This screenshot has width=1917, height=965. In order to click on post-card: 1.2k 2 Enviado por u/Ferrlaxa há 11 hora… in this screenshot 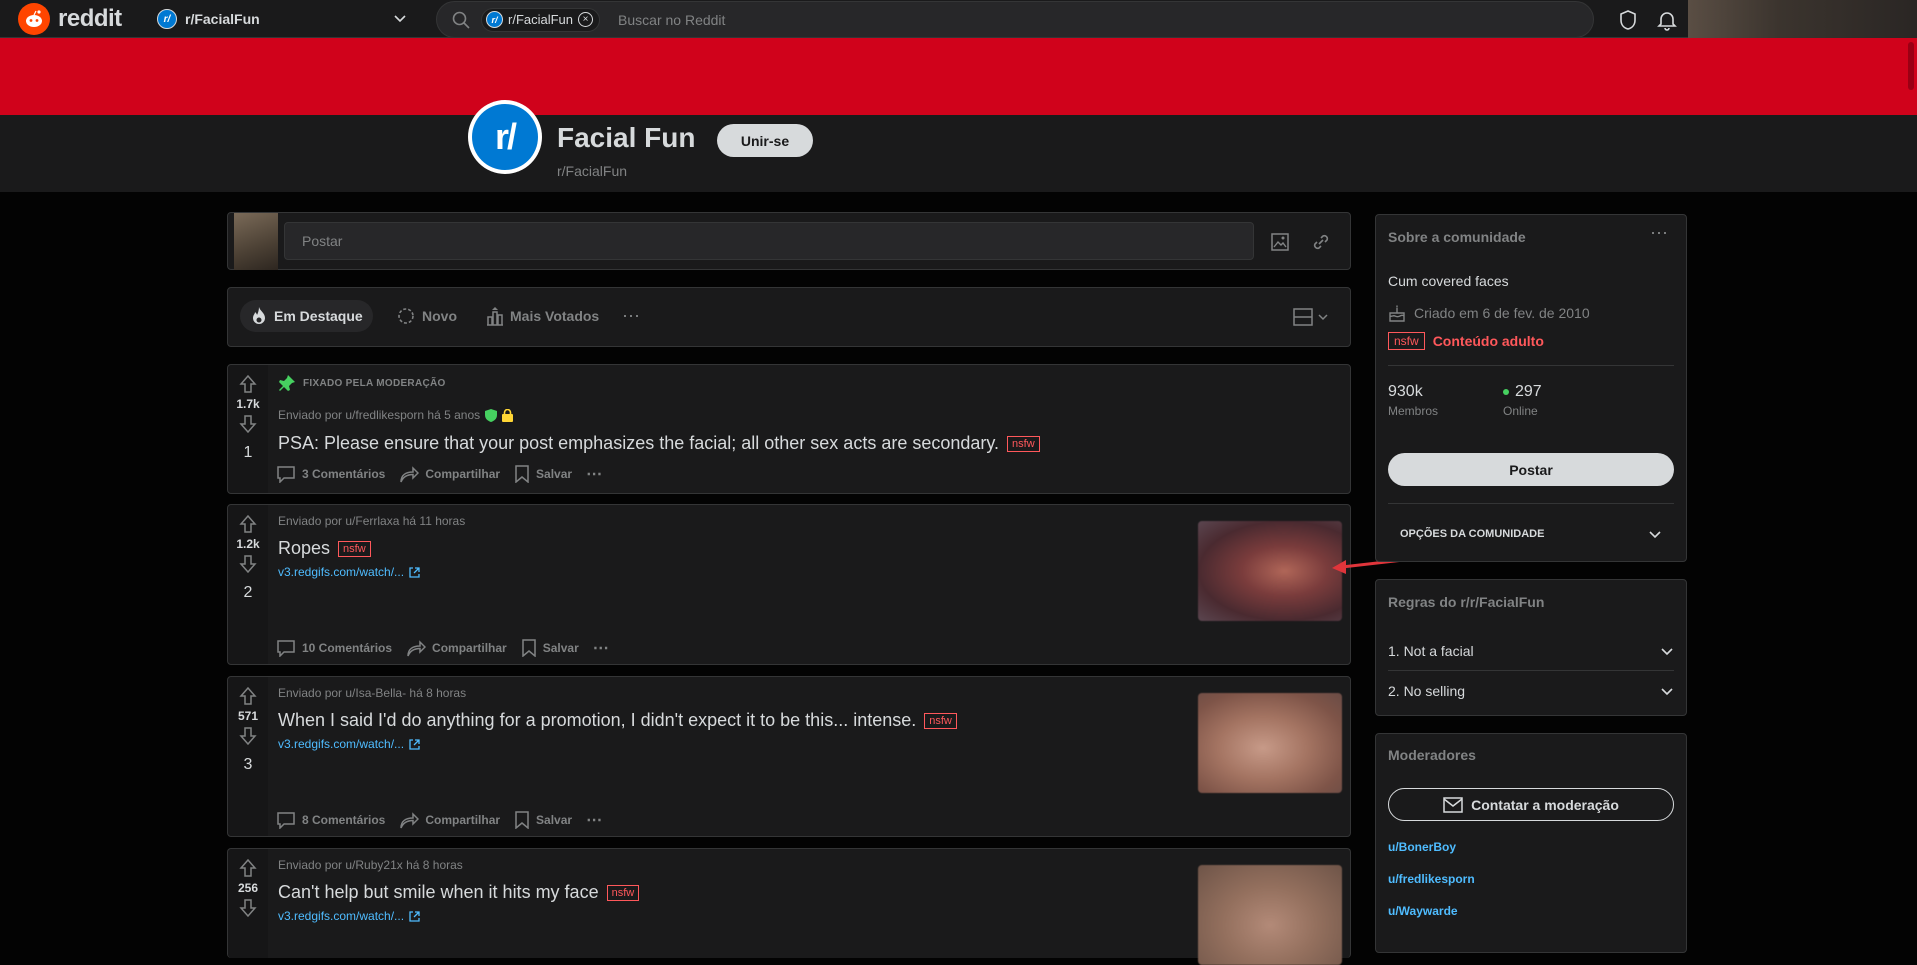, I will do `click(789, 584)`.